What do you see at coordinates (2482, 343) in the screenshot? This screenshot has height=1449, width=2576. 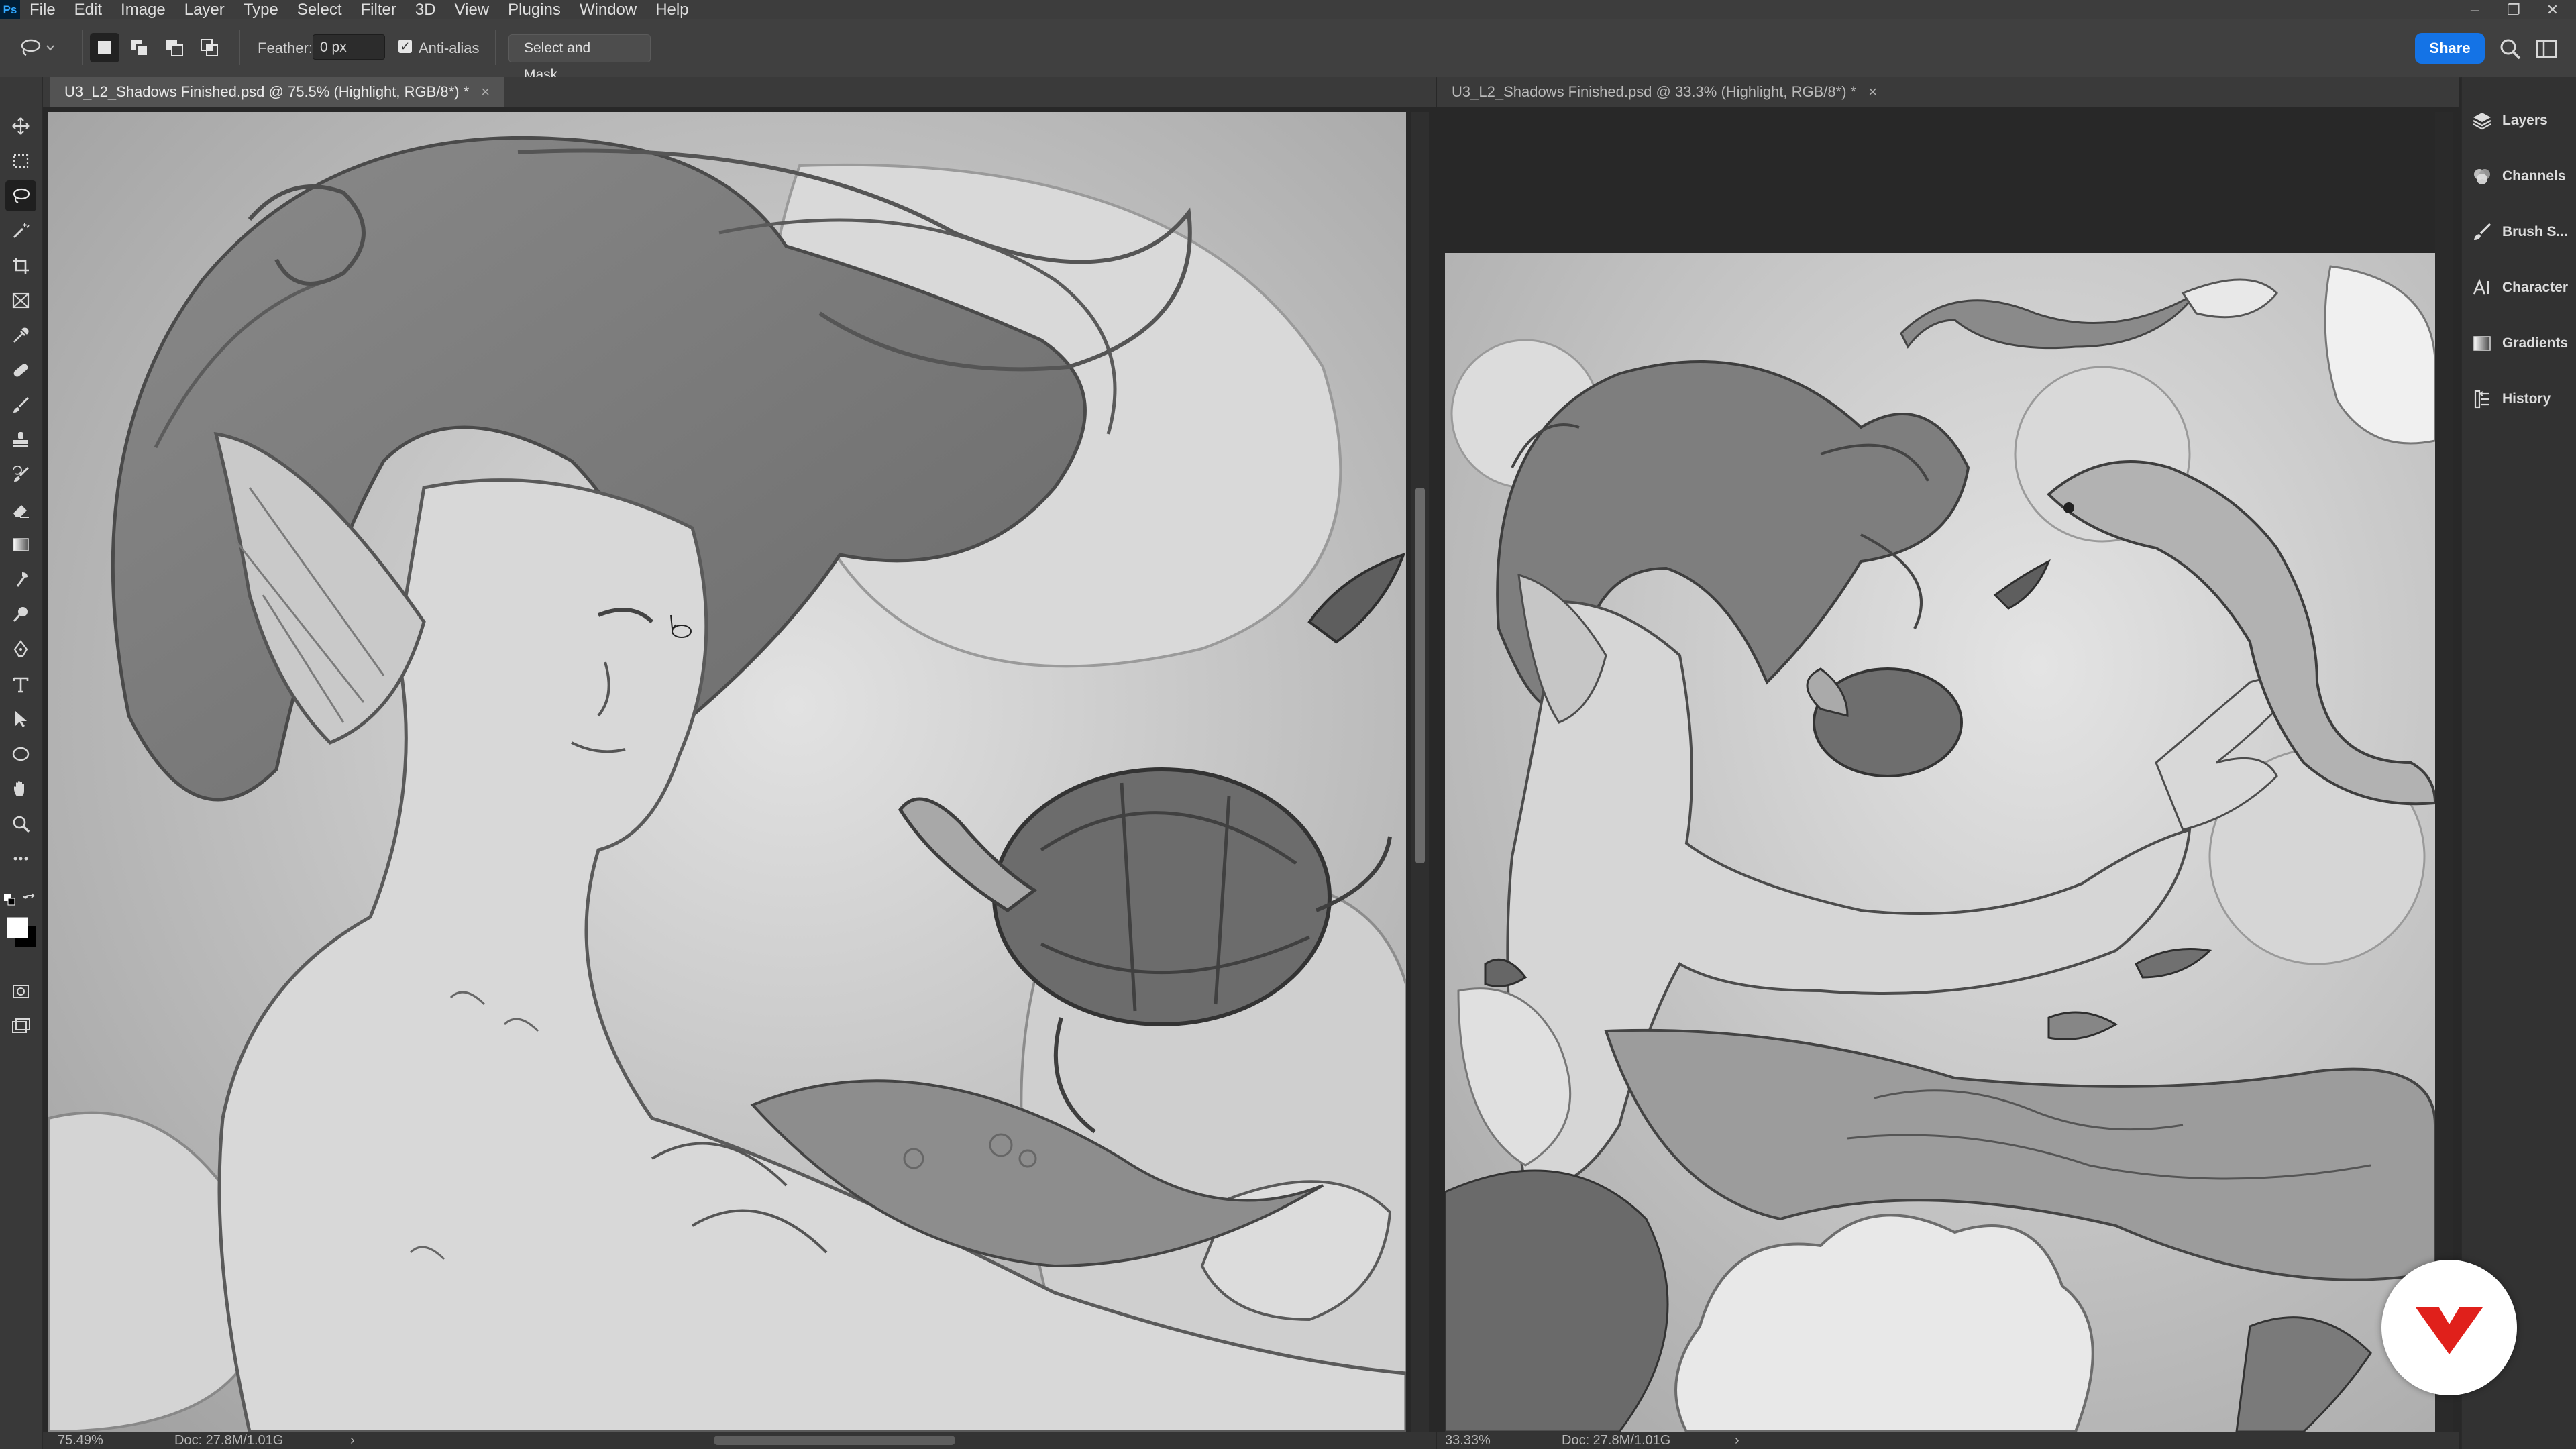 I see `gradients-icon` at bounding box center [2482, 343].